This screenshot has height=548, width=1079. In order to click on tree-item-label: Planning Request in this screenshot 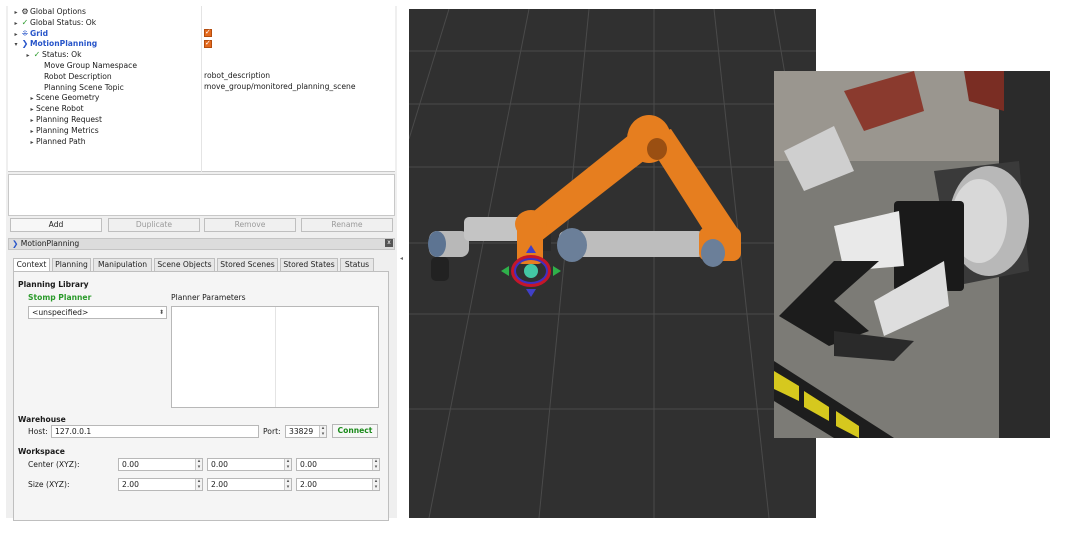, I will do `click(69, 119)`.